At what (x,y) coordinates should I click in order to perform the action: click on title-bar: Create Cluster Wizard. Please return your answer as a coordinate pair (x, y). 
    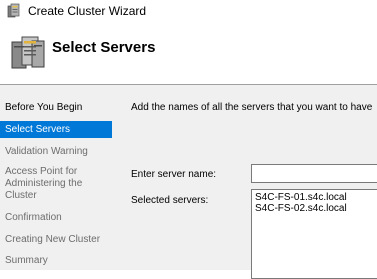
    Looking at the image, I should click on (188, 11).